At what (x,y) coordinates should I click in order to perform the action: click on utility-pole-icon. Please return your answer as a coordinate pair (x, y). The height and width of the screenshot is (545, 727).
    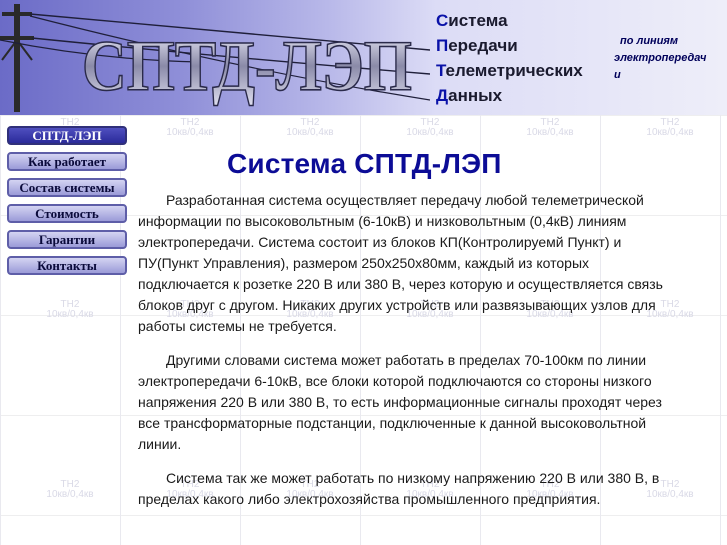
    Looking at the image, I should click on (17, 58).